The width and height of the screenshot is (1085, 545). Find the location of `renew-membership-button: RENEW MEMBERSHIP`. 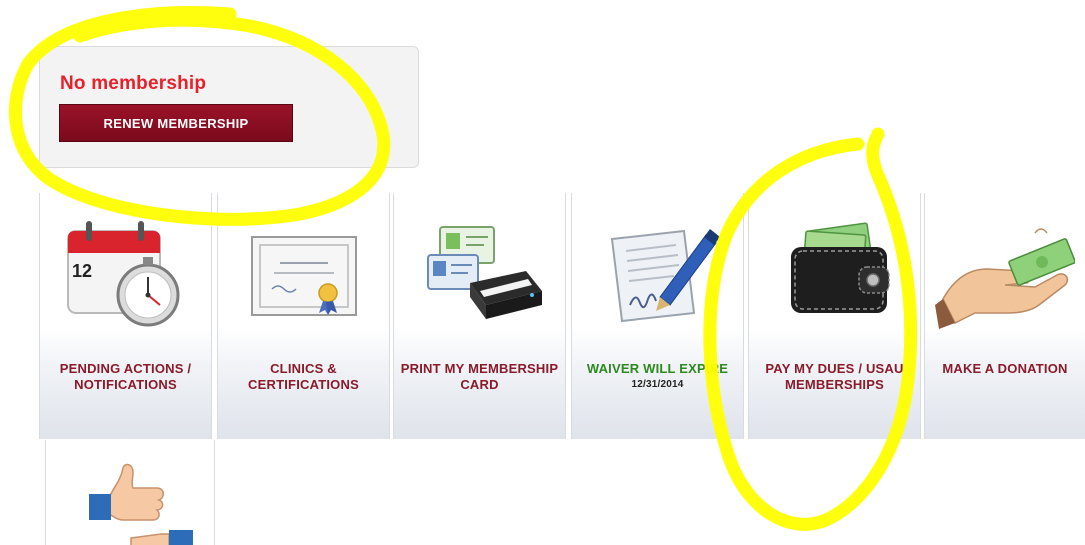

renew-membership-button: RENEW MEMBERSHIP is located at coordinates (176, 123).